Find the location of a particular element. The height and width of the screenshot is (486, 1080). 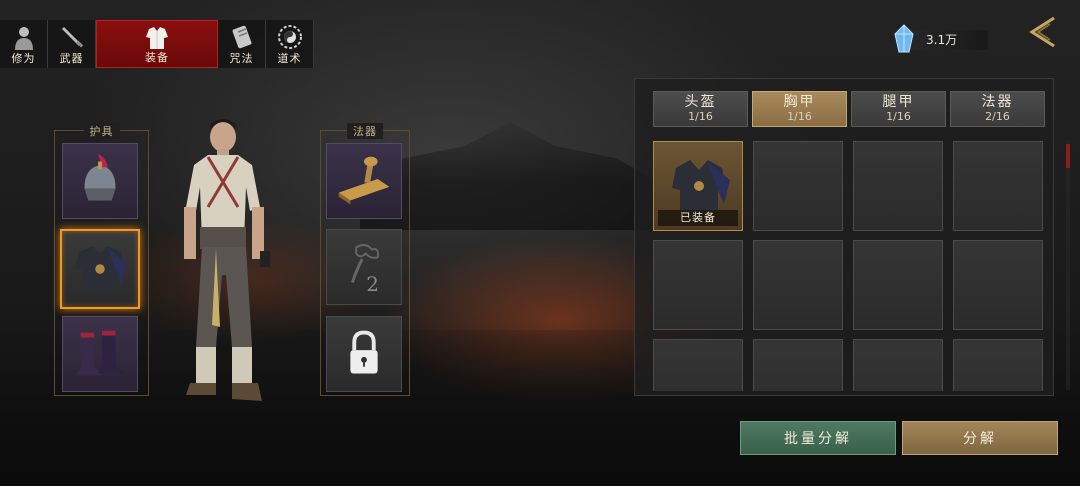

armor-frame-title: 护具 is located at coordinates (101, 131).